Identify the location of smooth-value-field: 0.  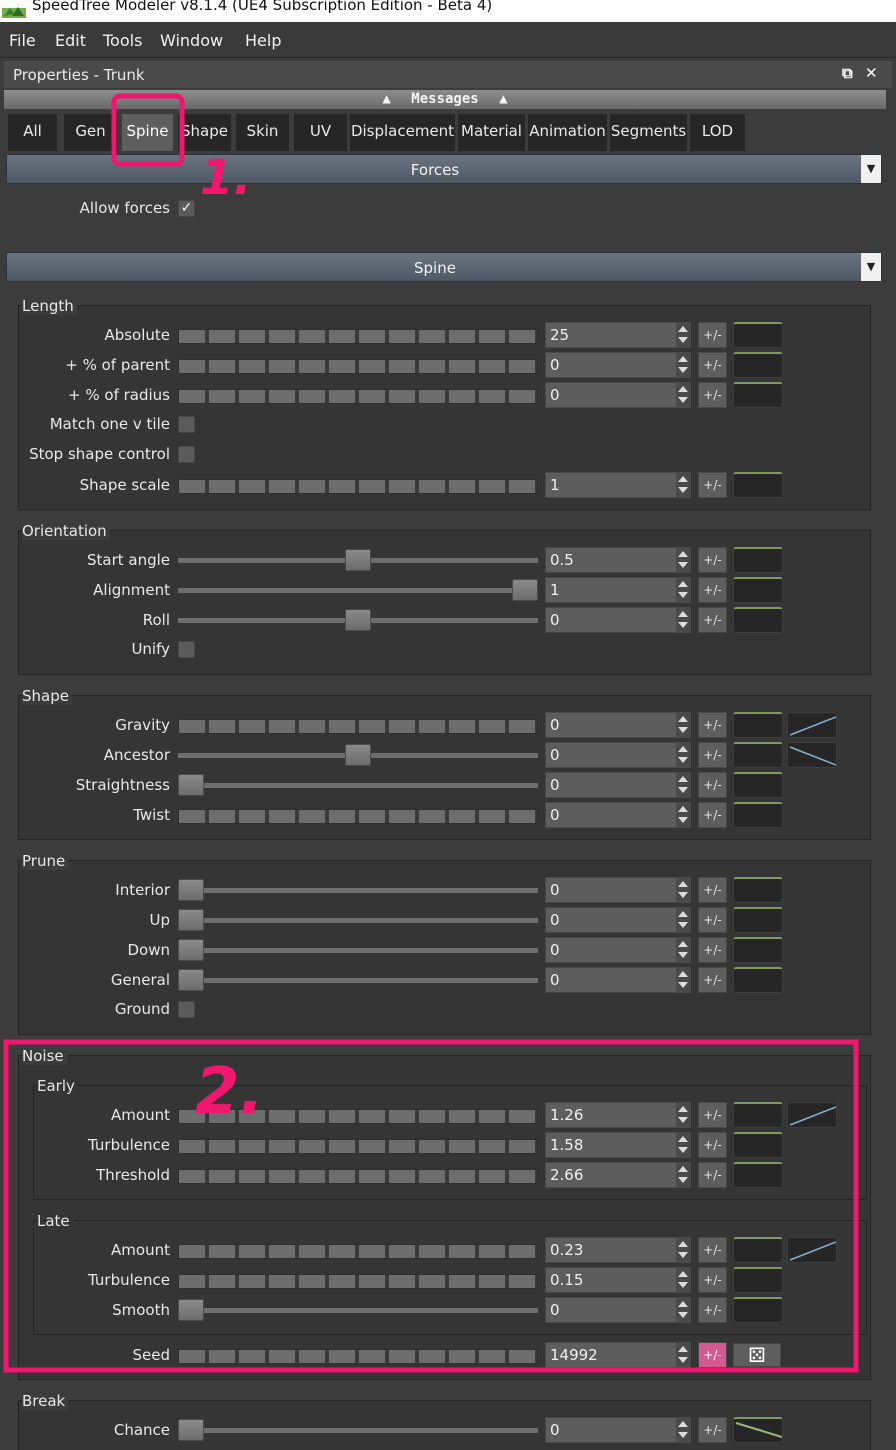
(618, 1310).